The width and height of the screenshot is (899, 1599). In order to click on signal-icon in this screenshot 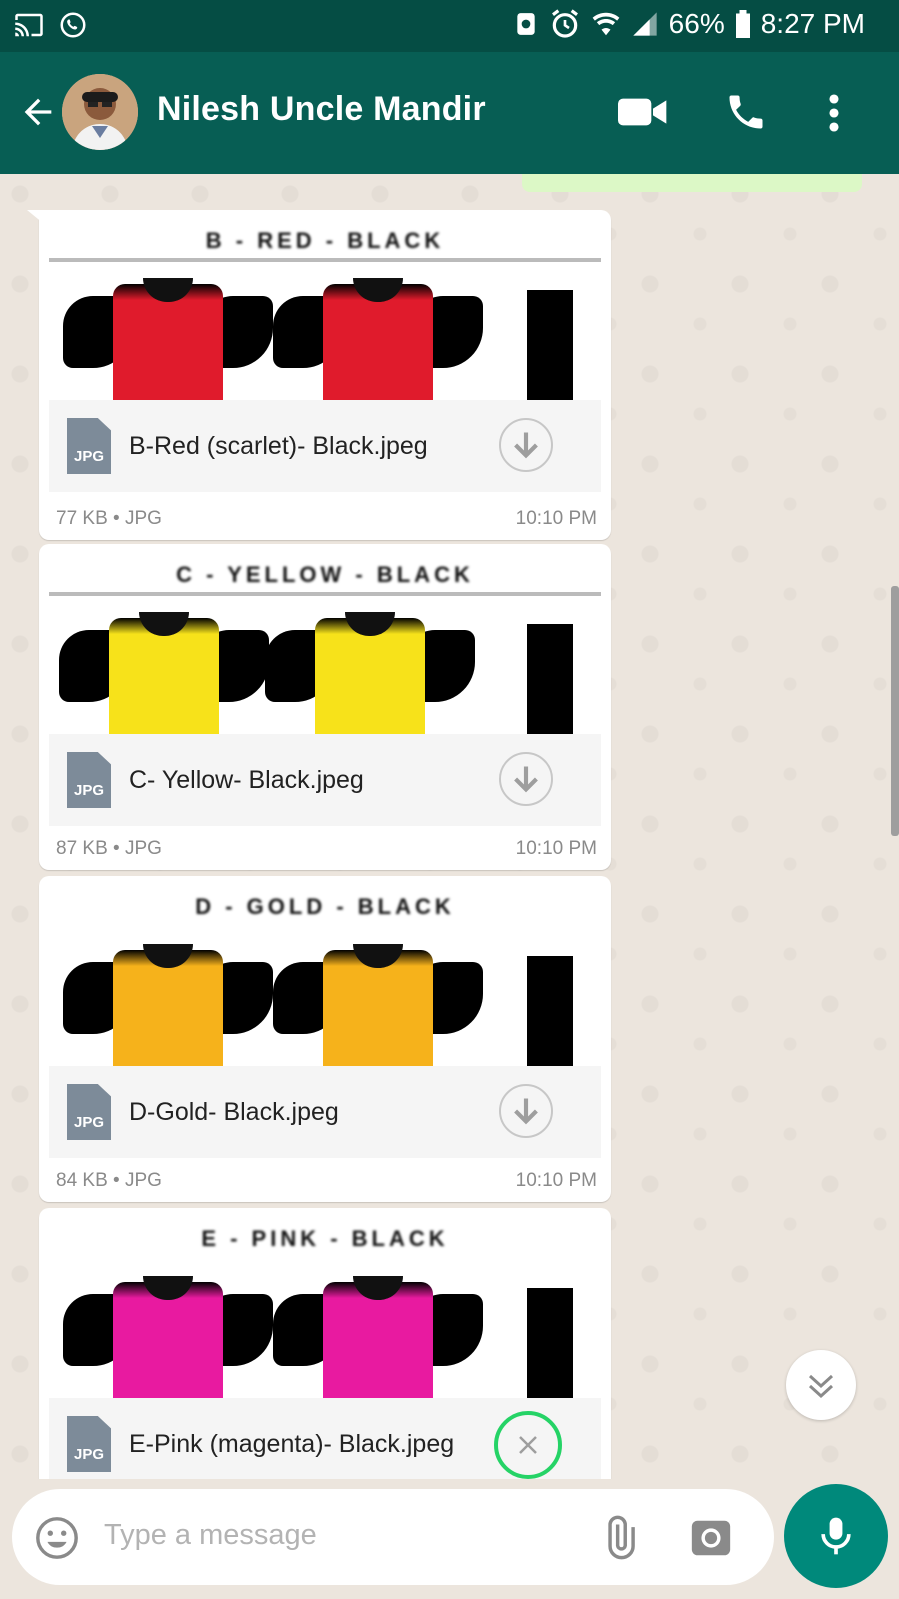, I will do `click(645, 24)`.